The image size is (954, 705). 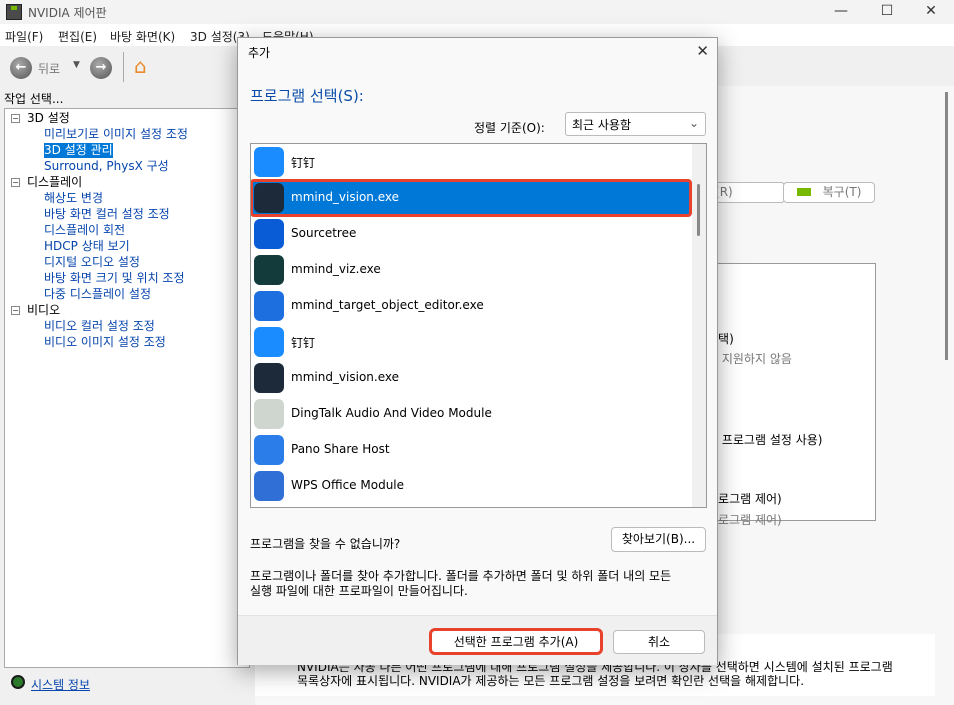 I want to click on tree-category: 비디오, so click(x=43, y=310).